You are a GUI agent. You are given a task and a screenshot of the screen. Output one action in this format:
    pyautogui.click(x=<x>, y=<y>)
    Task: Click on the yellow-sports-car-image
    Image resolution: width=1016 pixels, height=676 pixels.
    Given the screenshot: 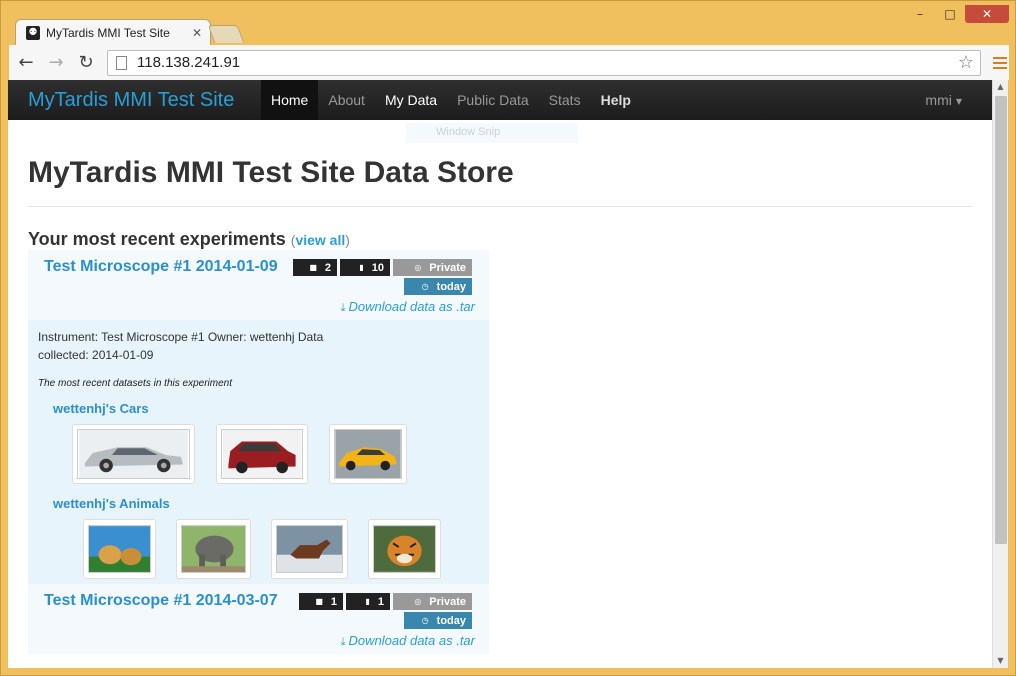 What is the action you would take?
    pyautogui.click(x=368, y=454)
    